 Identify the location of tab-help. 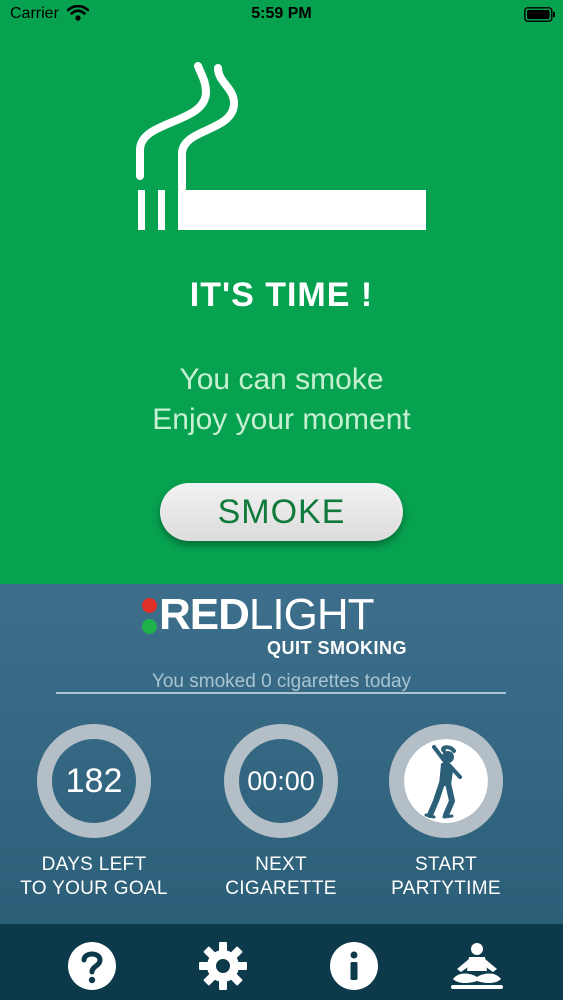
(92, 966).